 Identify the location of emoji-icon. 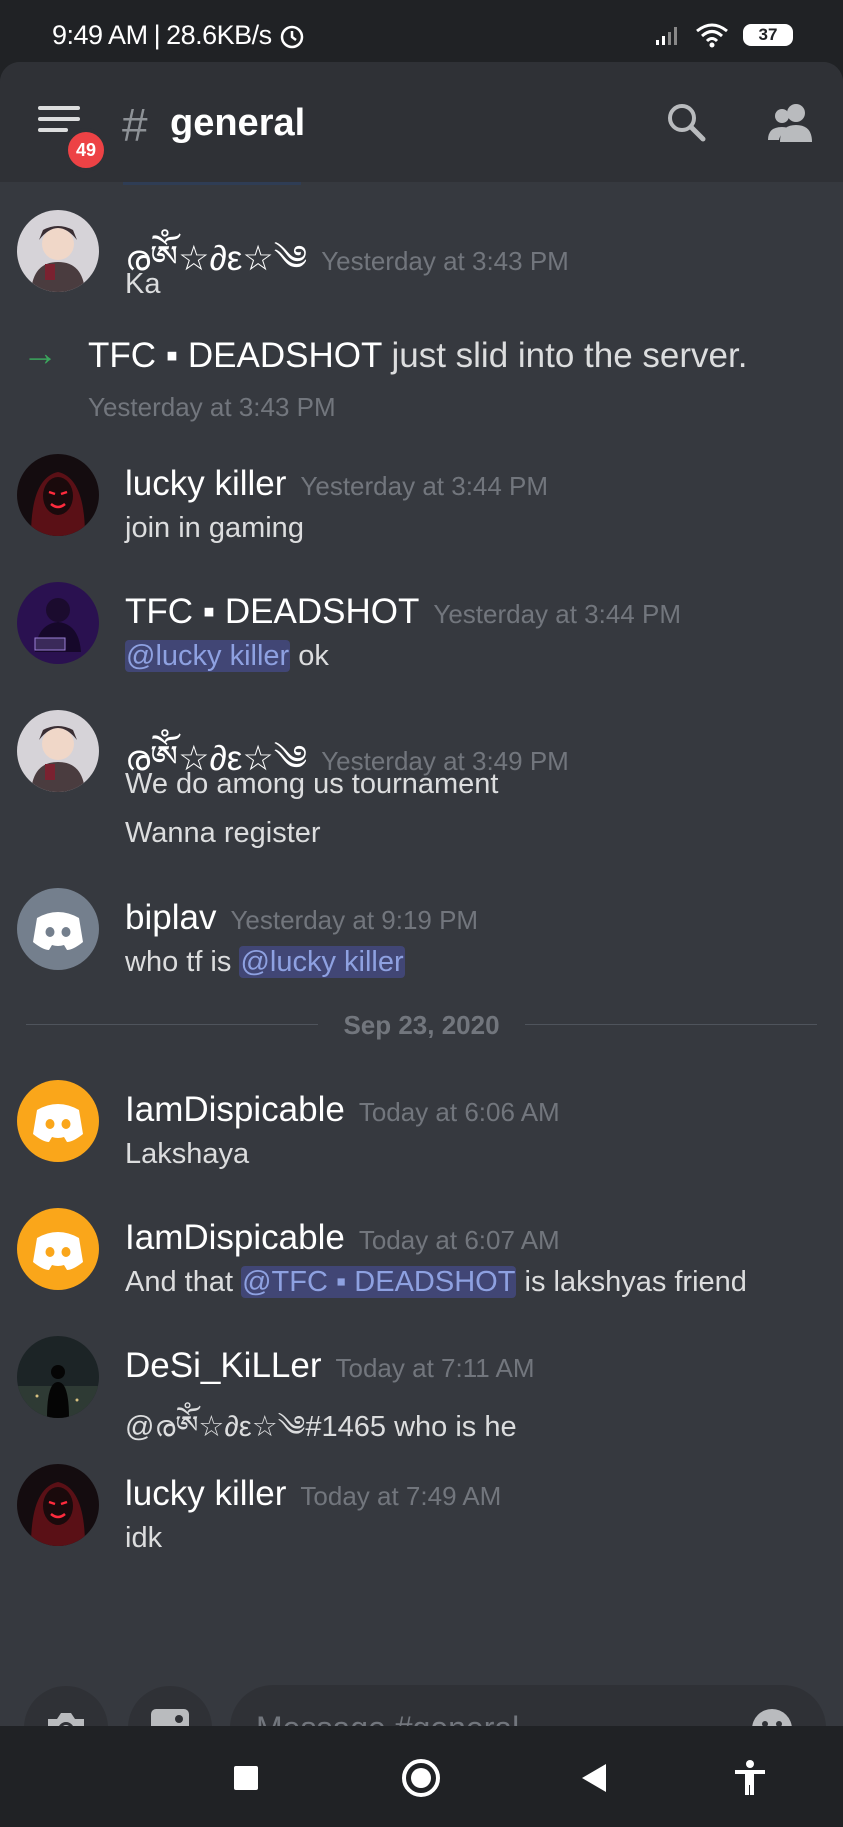
(772, 1716).